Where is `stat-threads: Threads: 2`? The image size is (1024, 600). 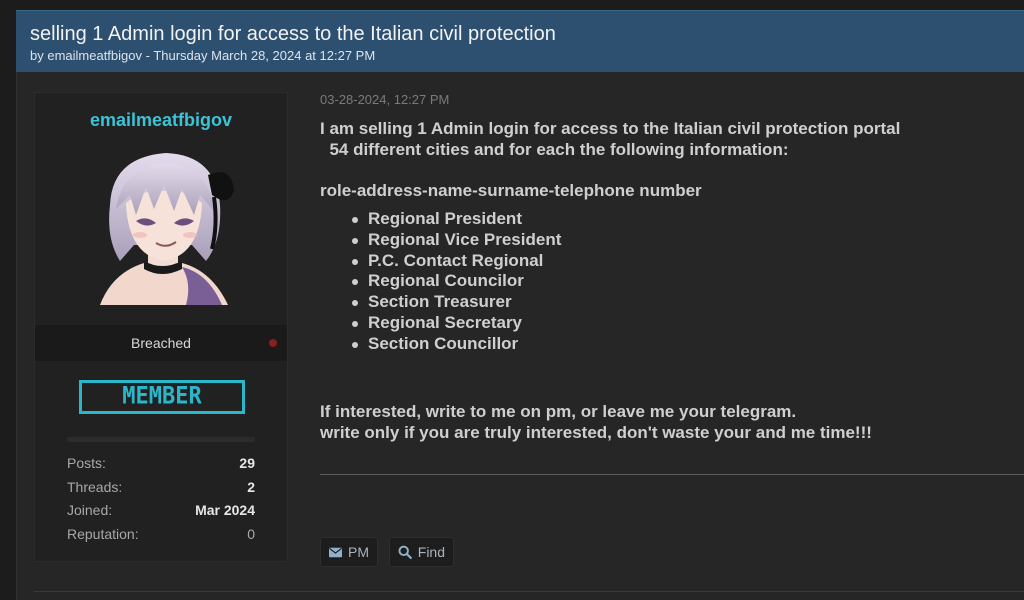 stat-threads: Threads: 2 is located at coordinates (161, 491).